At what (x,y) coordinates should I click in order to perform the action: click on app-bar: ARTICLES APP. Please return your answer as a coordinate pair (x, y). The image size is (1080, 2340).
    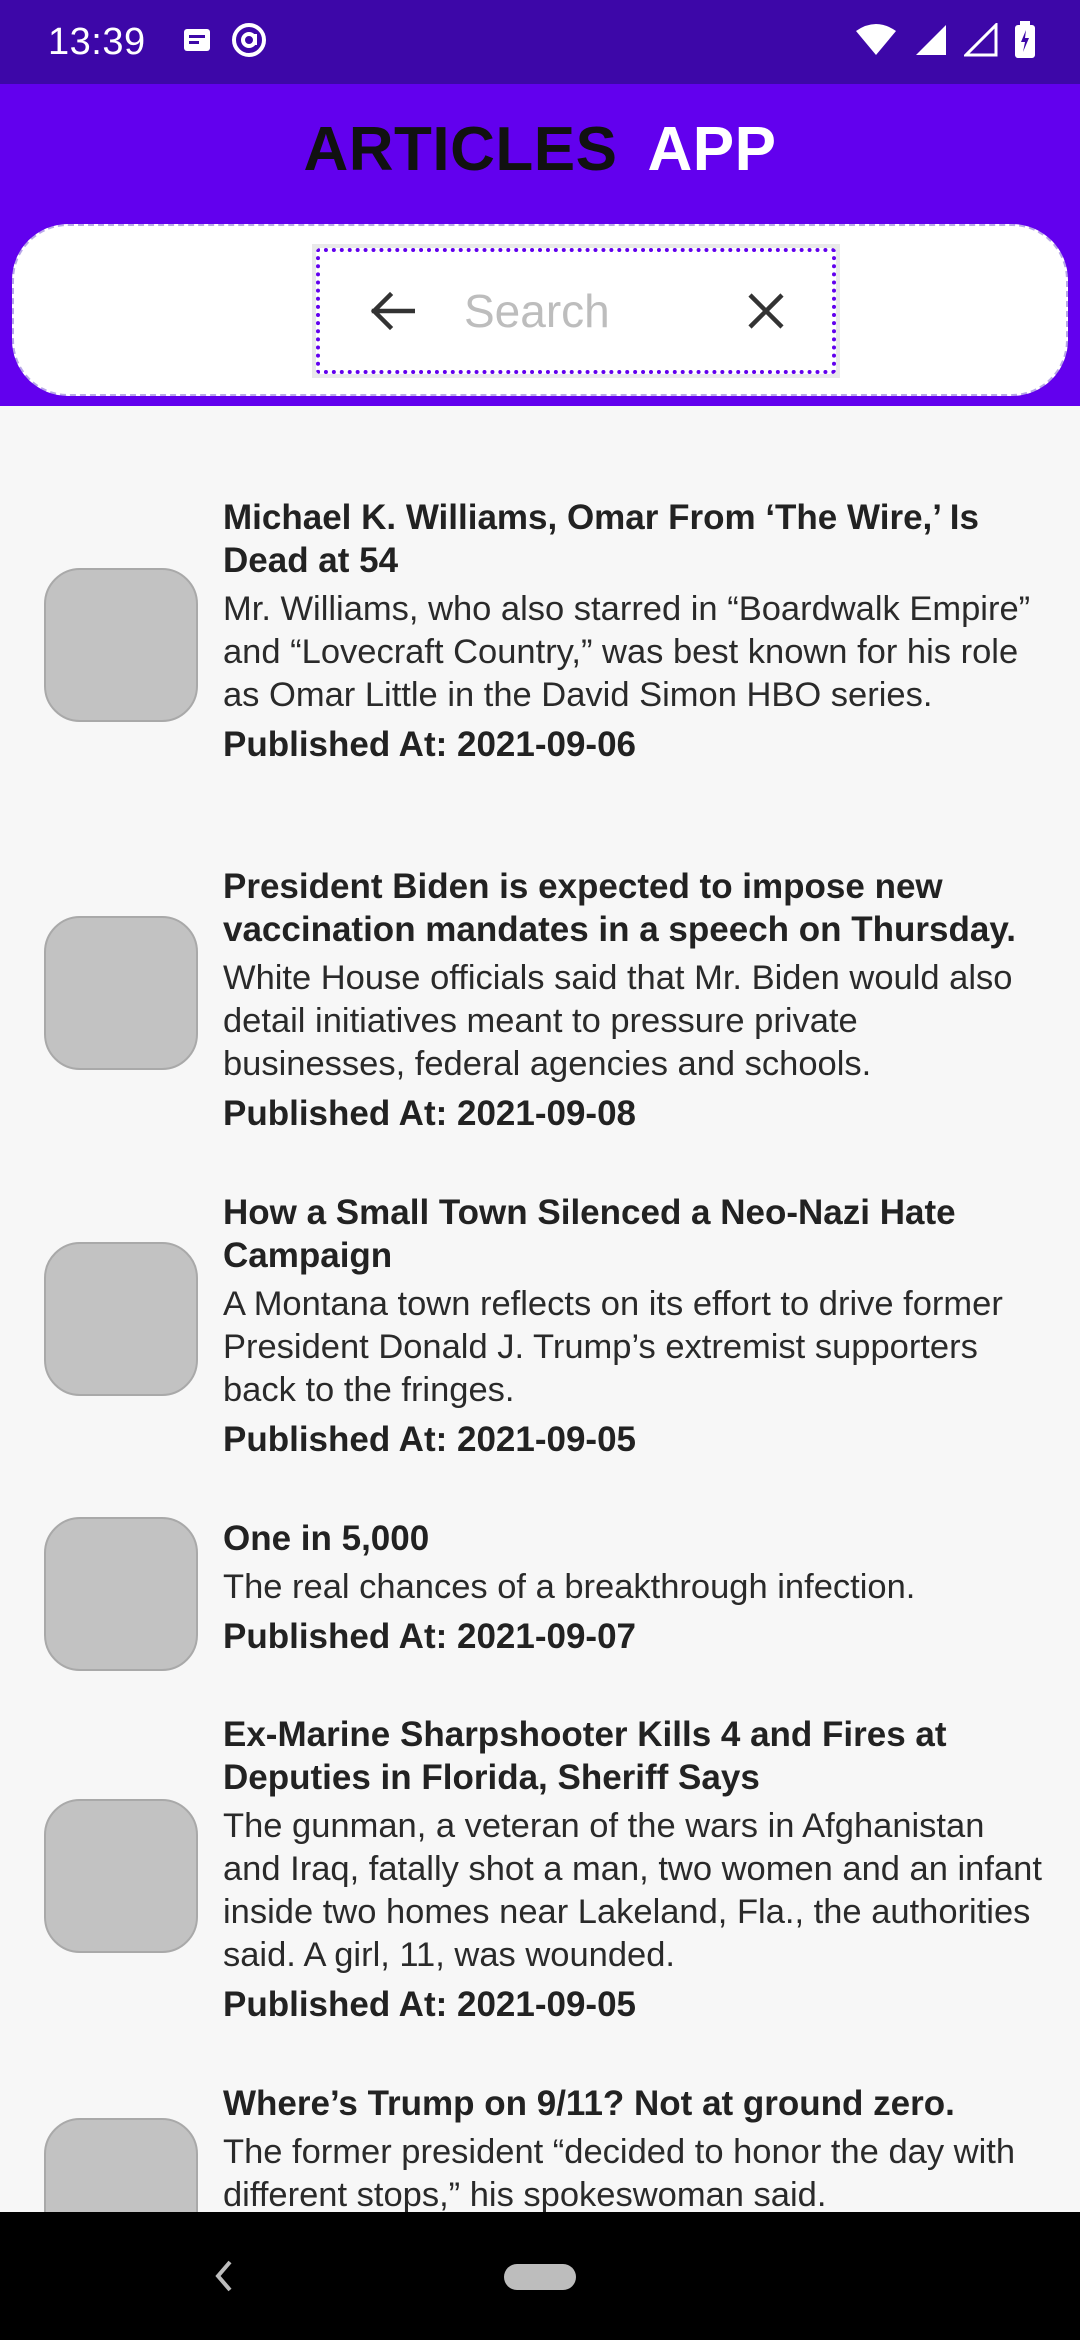
    Looking at the image, I should click on (540, 245).